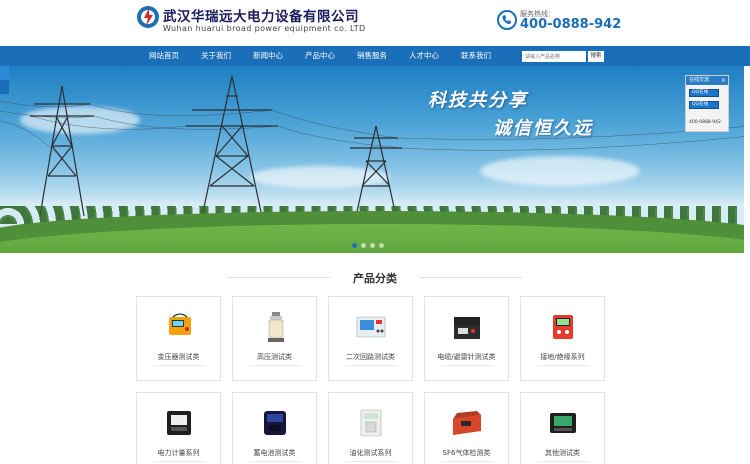  Describe the element at coordinates (370, 357) in the screenshot. I see `product-label: 二次回路测试类` at that location.